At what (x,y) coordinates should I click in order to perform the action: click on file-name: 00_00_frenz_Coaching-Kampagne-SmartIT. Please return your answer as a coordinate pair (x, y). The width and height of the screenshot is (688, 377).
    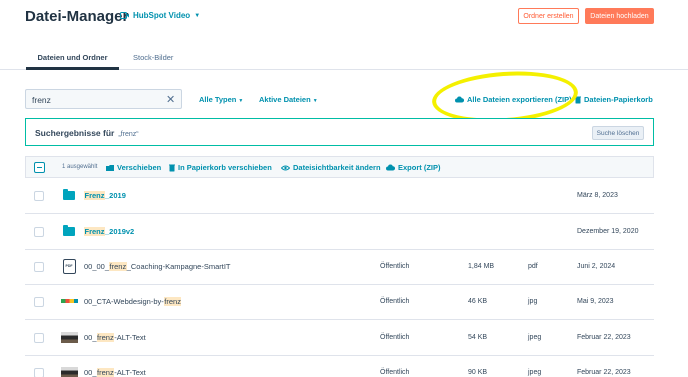
    Looking at the image, I should click on (157, 266).